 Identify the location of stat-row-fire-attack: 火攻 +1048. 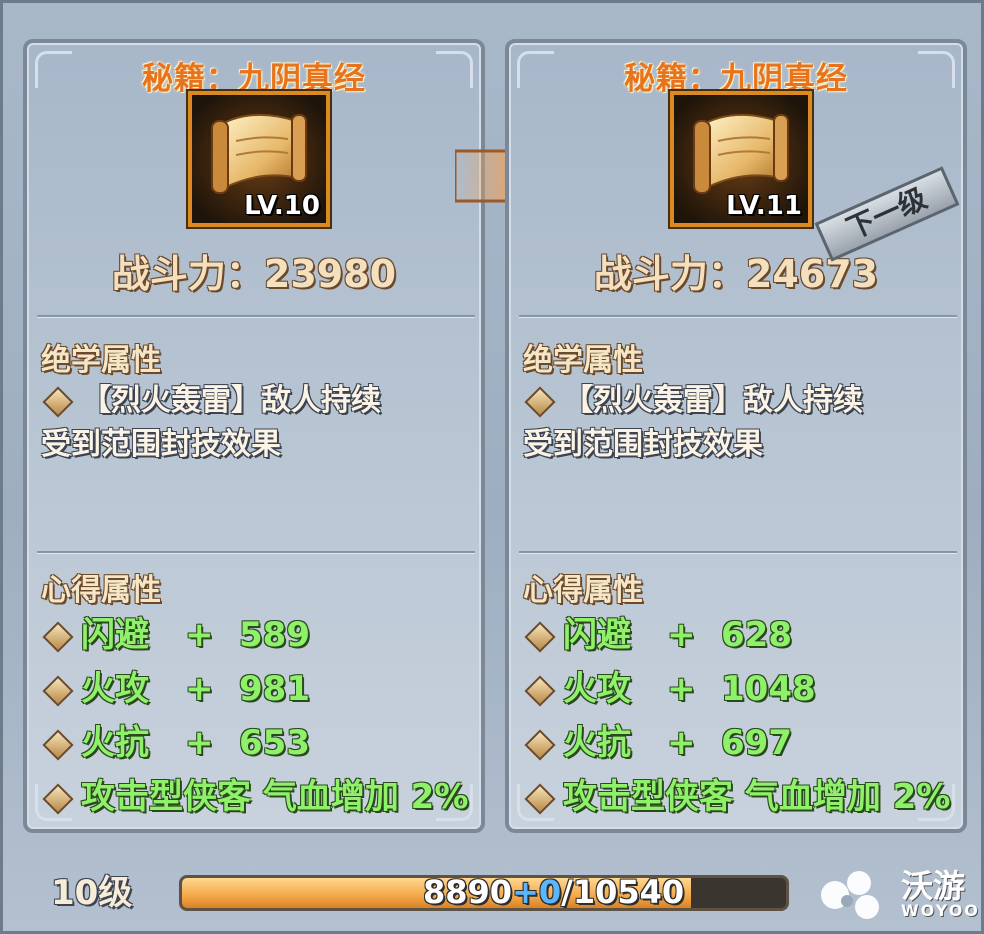
(669, 686).